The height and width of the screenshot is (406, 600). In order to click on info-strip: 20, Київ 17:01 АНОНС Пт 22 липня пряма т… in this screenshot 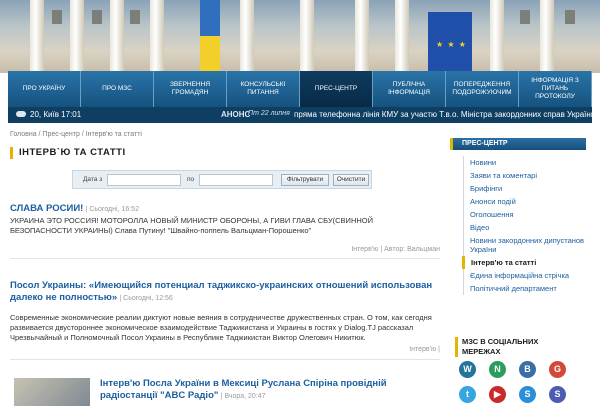, I will do `click(301, 115)`.